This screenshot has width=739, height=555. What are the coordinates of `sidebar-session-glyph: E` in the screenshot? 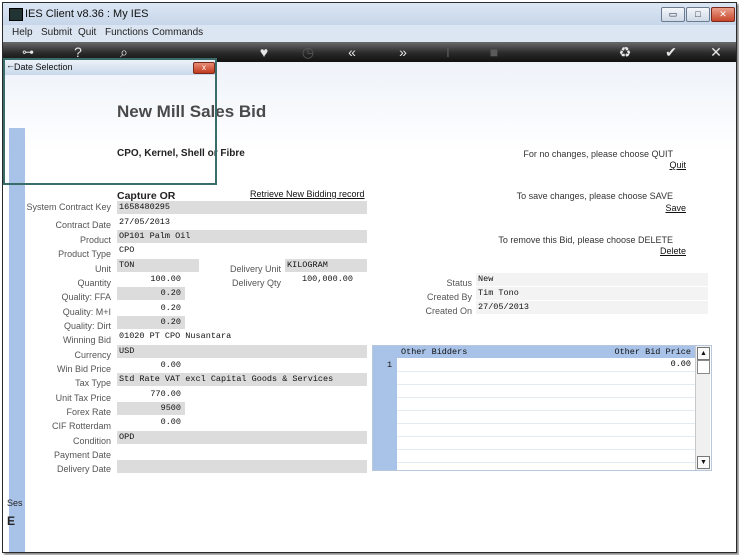 It's located at (11, 521).